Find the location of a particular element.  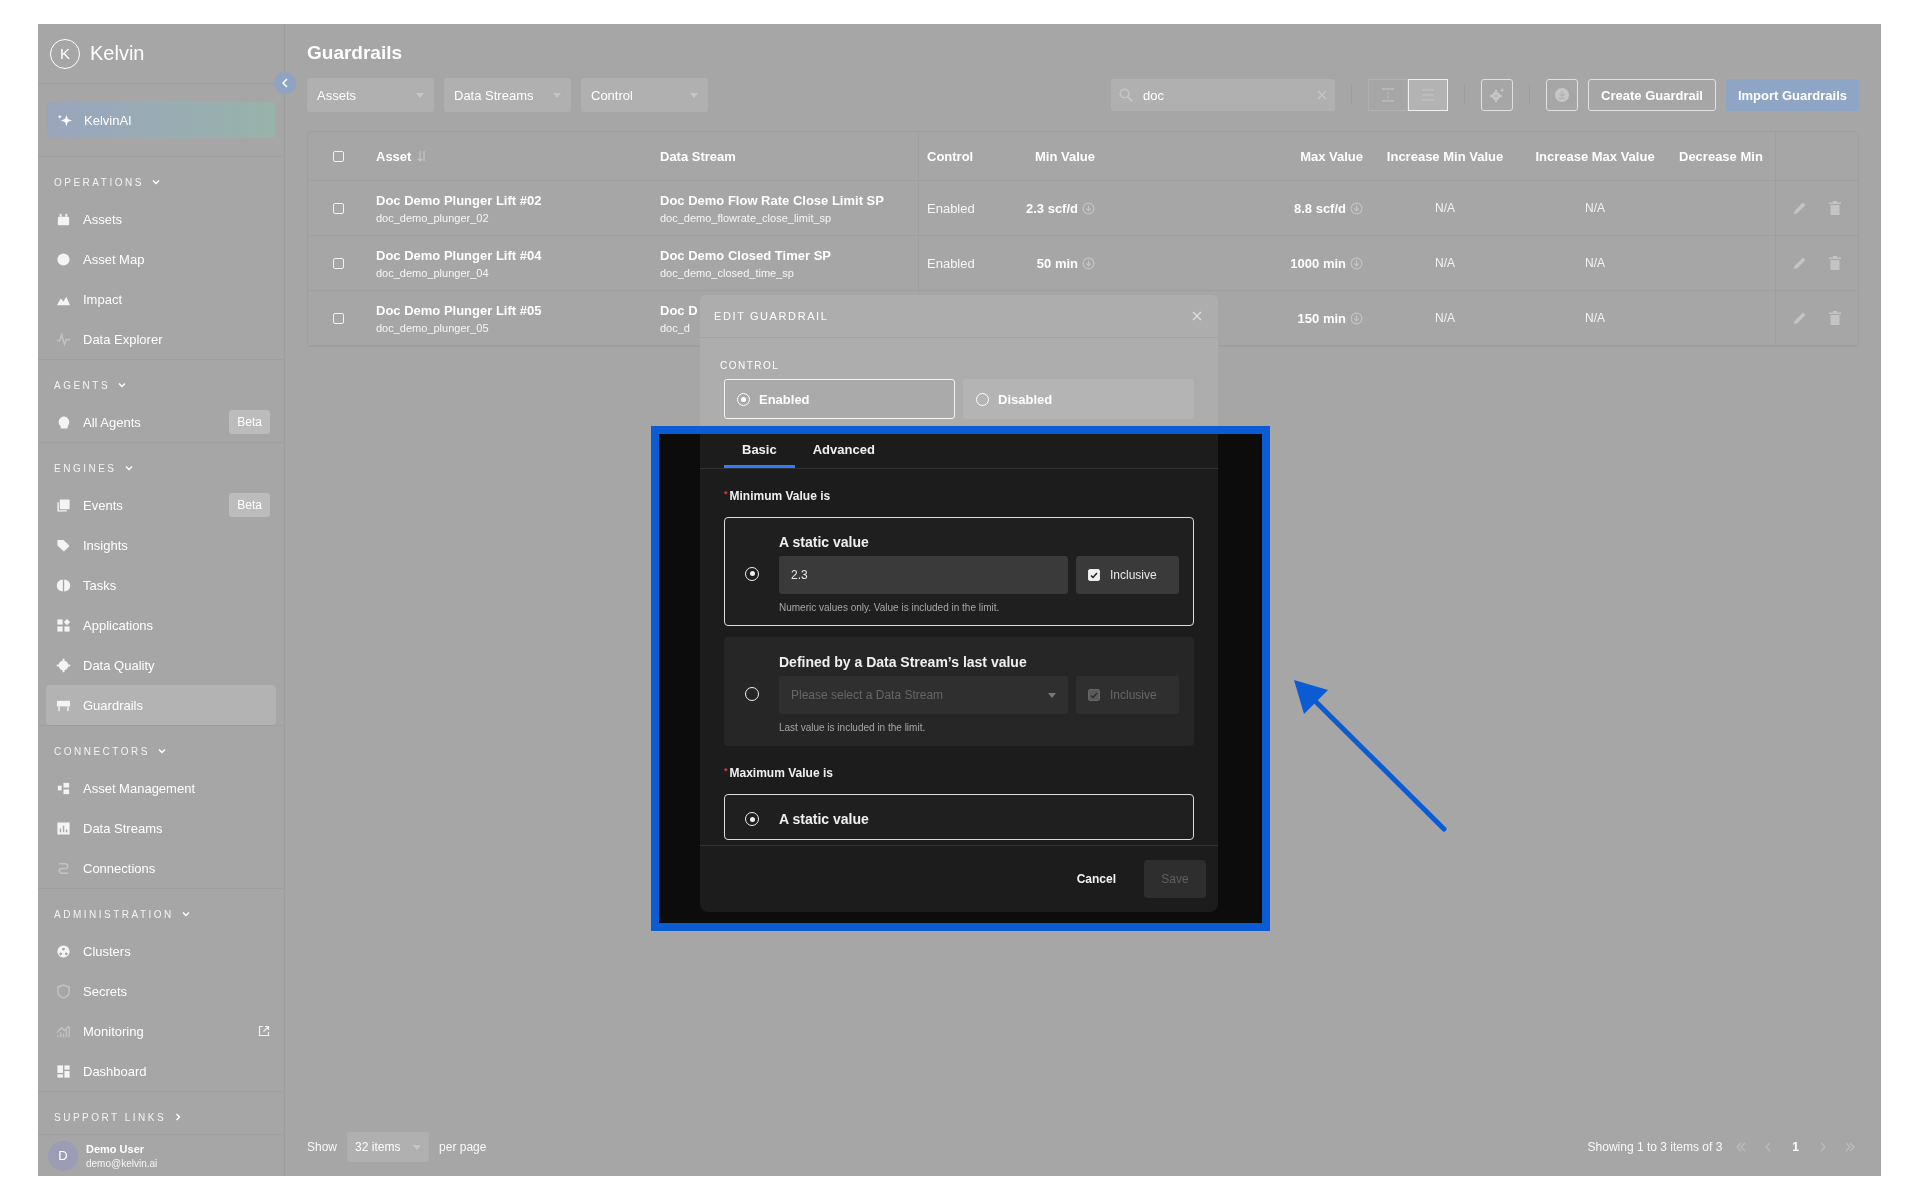

control-option: Enabled is located at coordinates (839, 399).